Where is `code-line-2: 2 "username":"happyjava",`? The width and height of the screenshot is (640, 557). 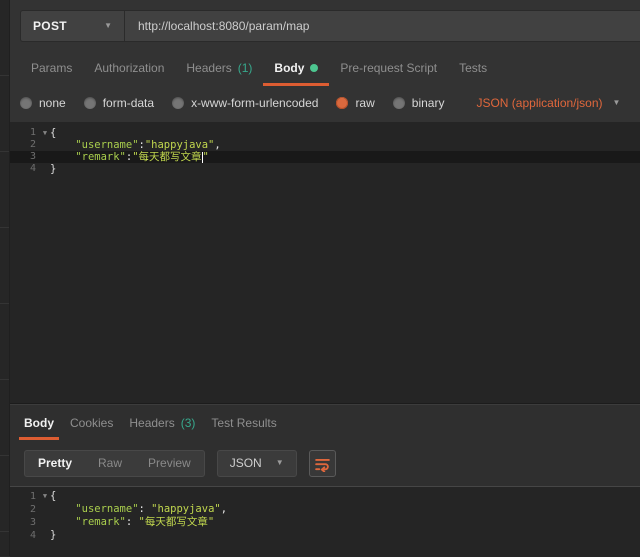 code-line-2: 2 "username":"happyjava", is located at coordinates (325, 145).